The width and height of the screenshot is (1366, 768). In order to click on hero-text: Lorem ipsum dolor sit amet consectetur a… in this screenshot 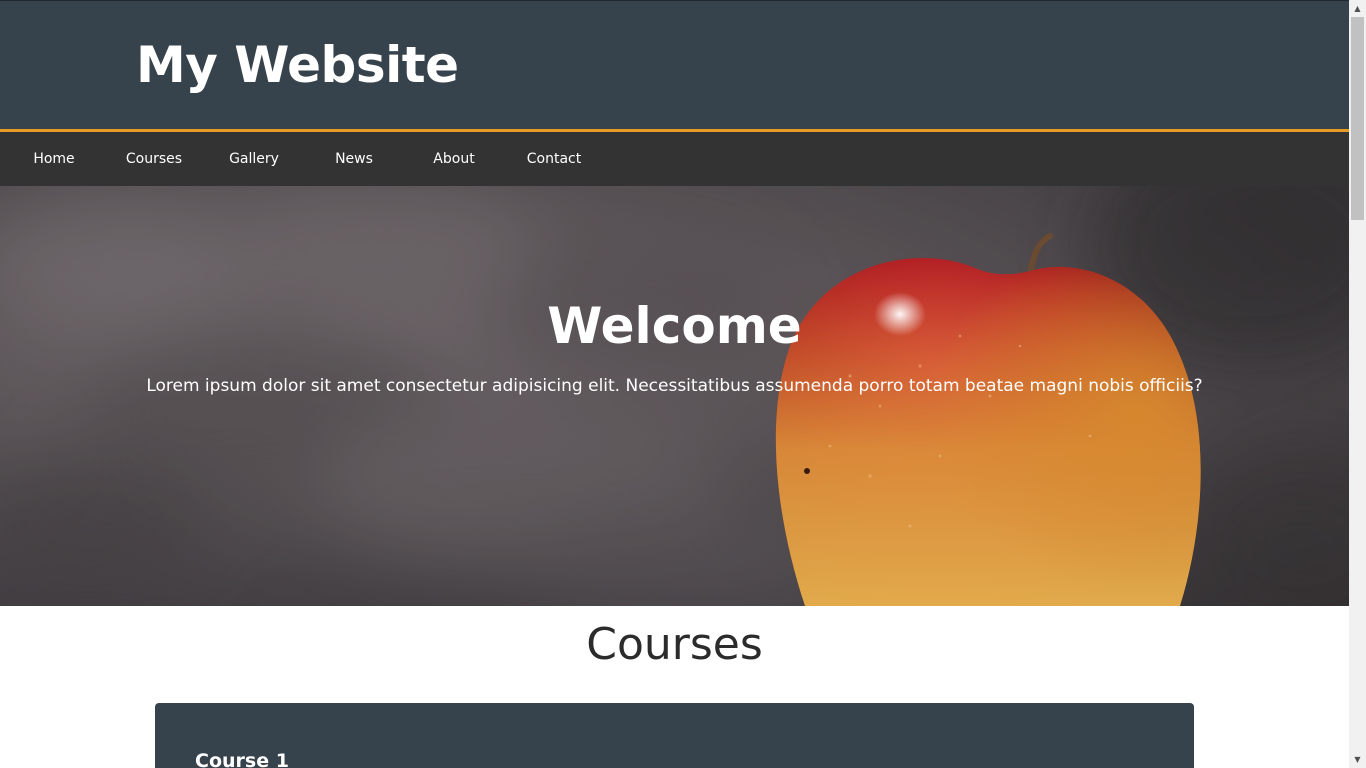, I will do `click(674, 386)`.